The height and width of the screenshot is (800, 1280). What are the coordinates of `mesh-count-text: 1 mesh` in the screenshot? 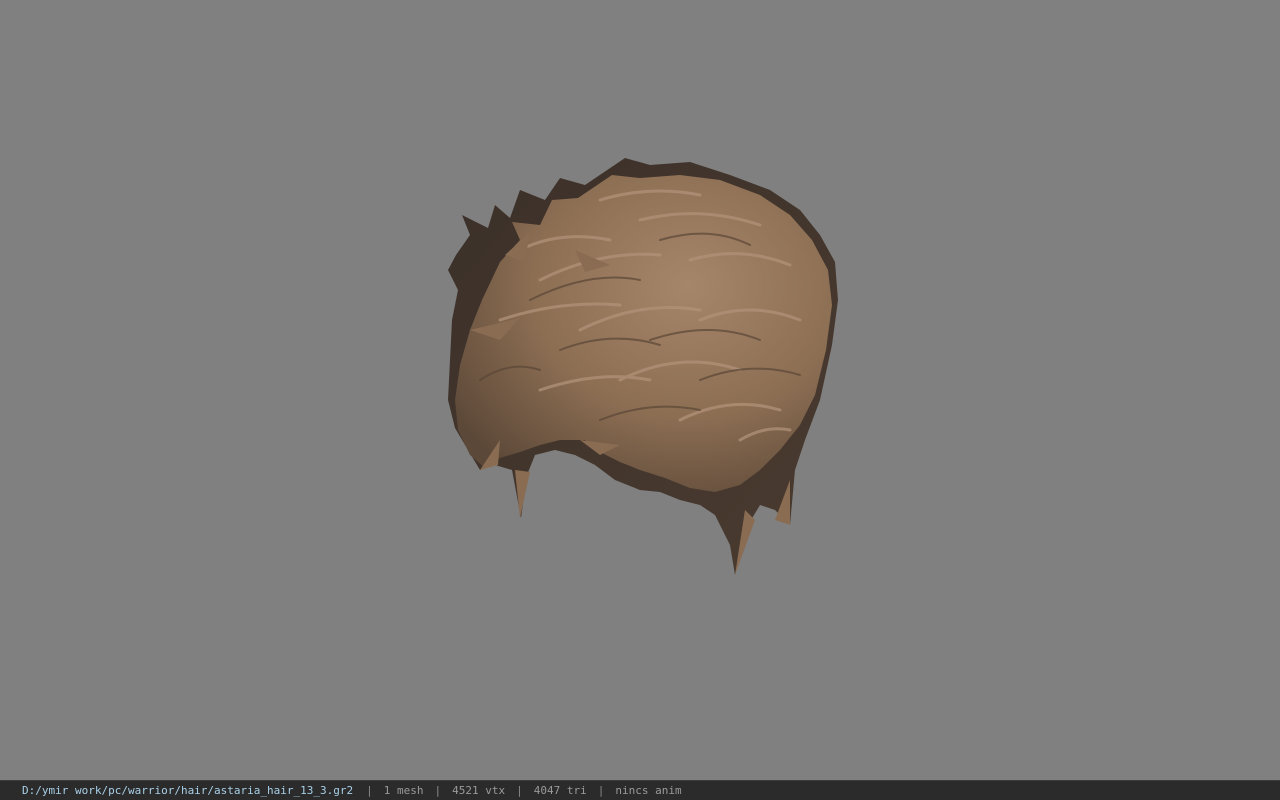 It's located at (403, 790).